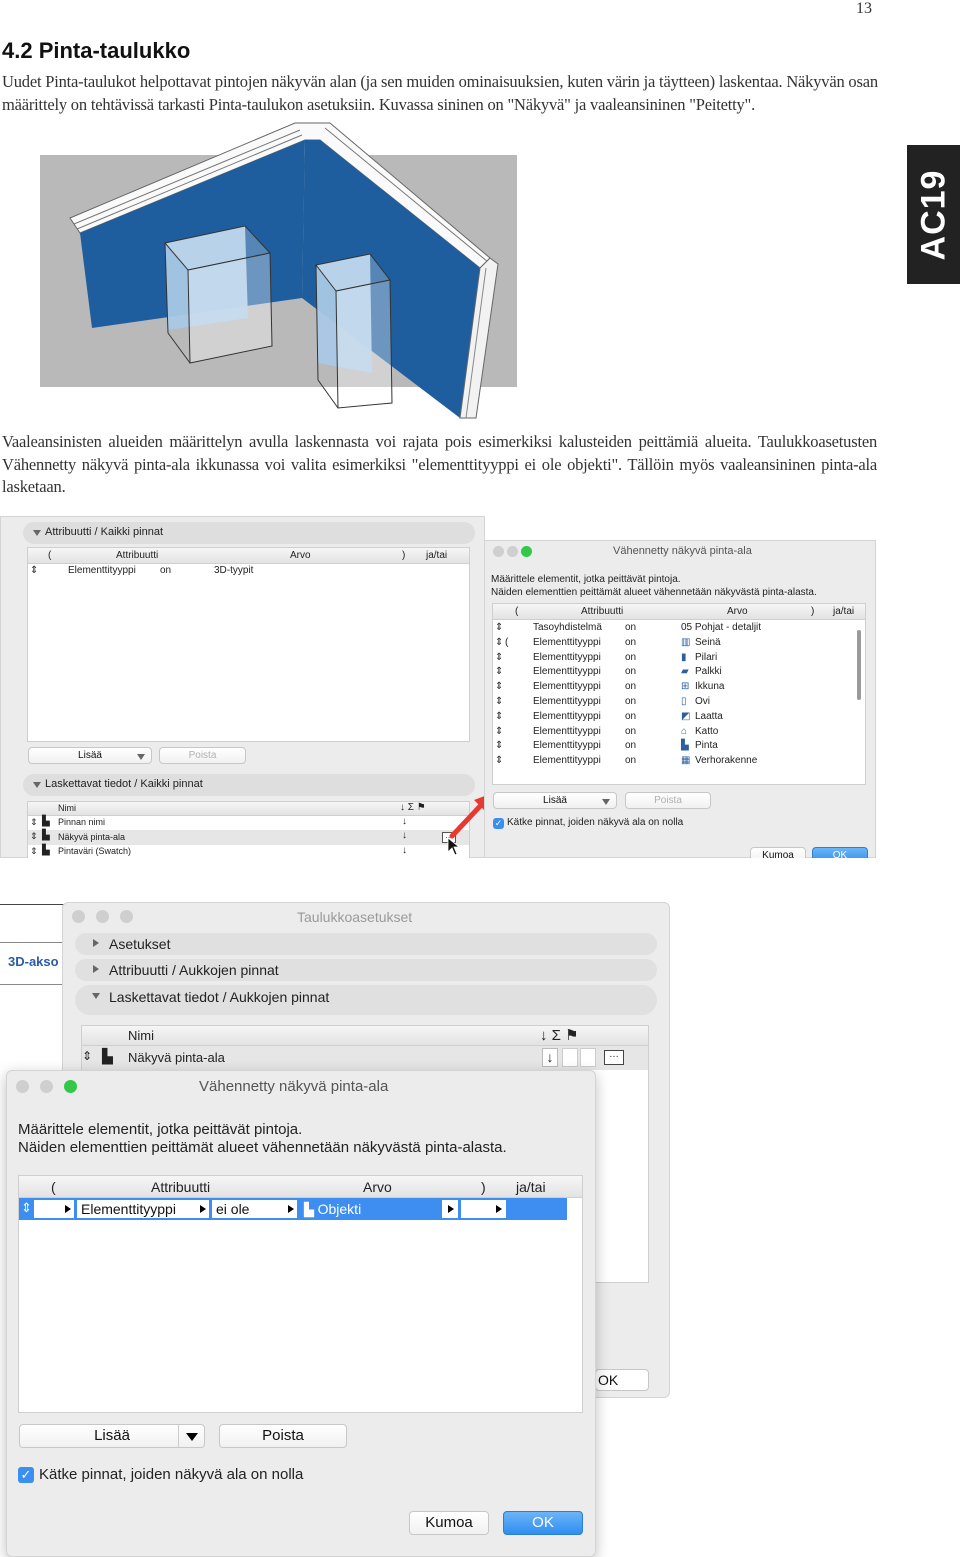 The width and height of the screenshot is (960, 1557). What do you see at coordinates (366, 970) in the screenshot?
I see `attribute-section: Attribuutti / Aukkojen pinnat` at bounding box center [366, 970].